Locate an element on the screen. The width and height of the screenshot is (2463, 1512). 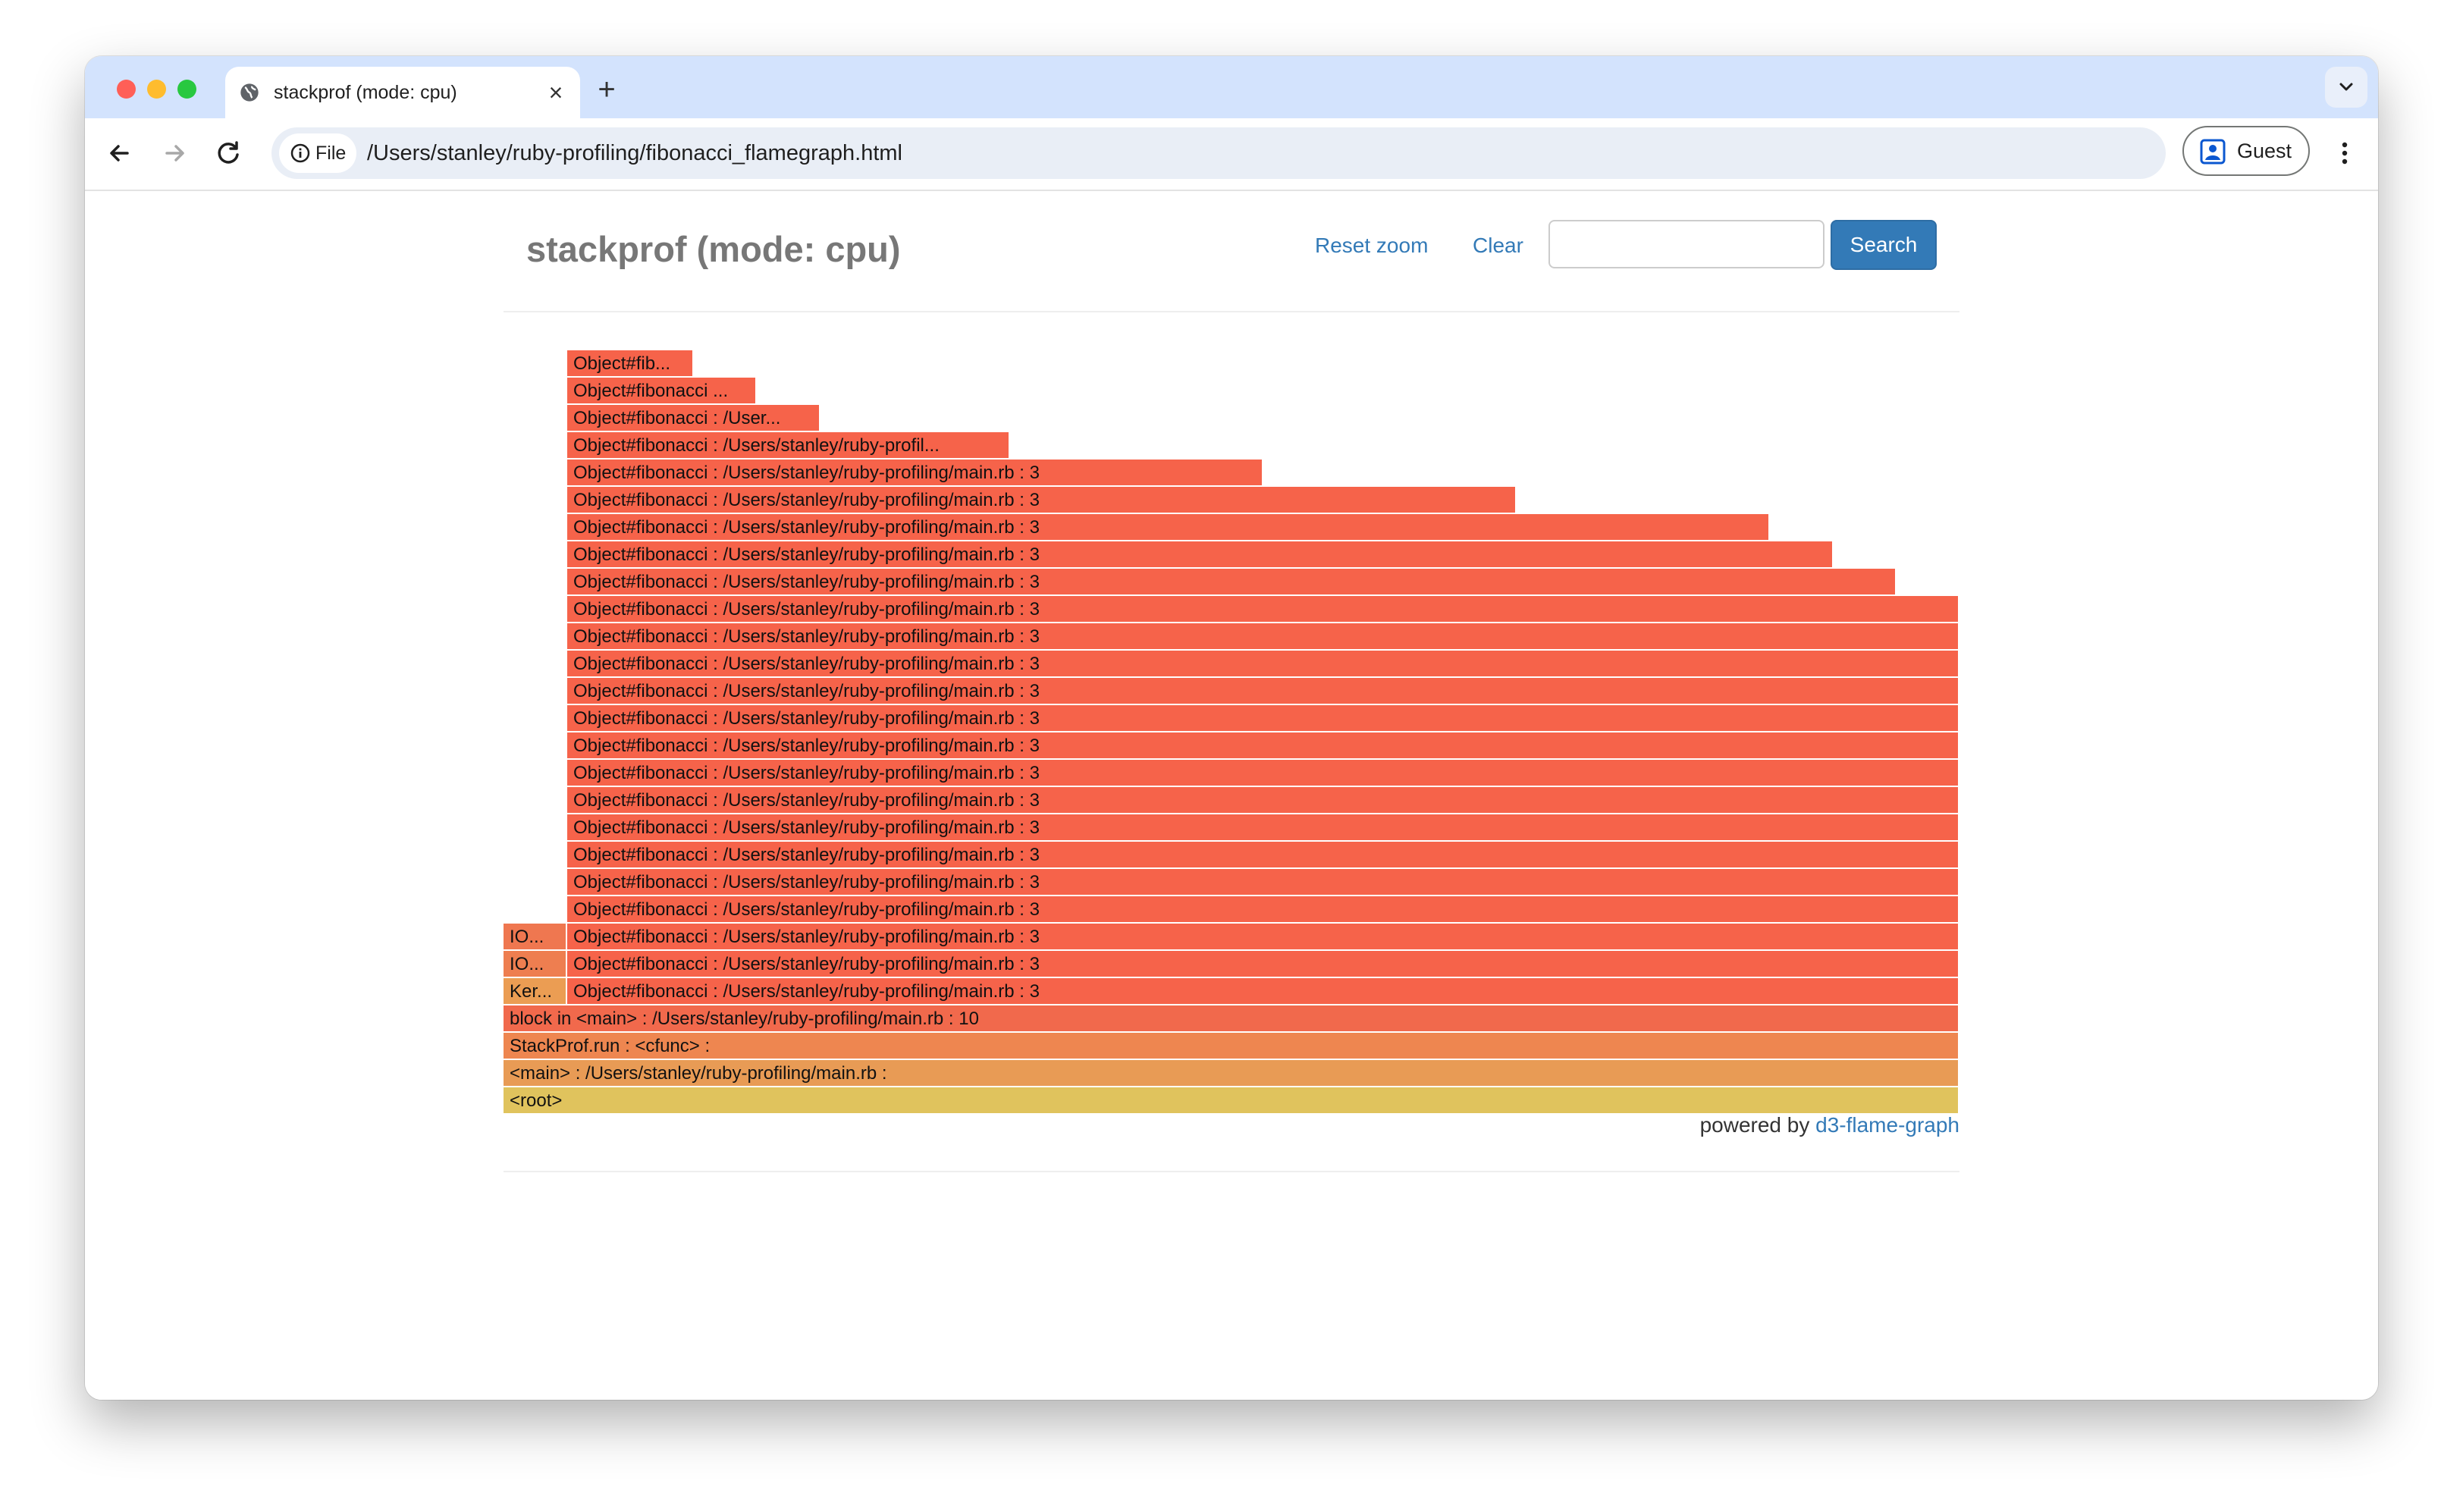
zoom-window-button is located at coordinates (186, 89).